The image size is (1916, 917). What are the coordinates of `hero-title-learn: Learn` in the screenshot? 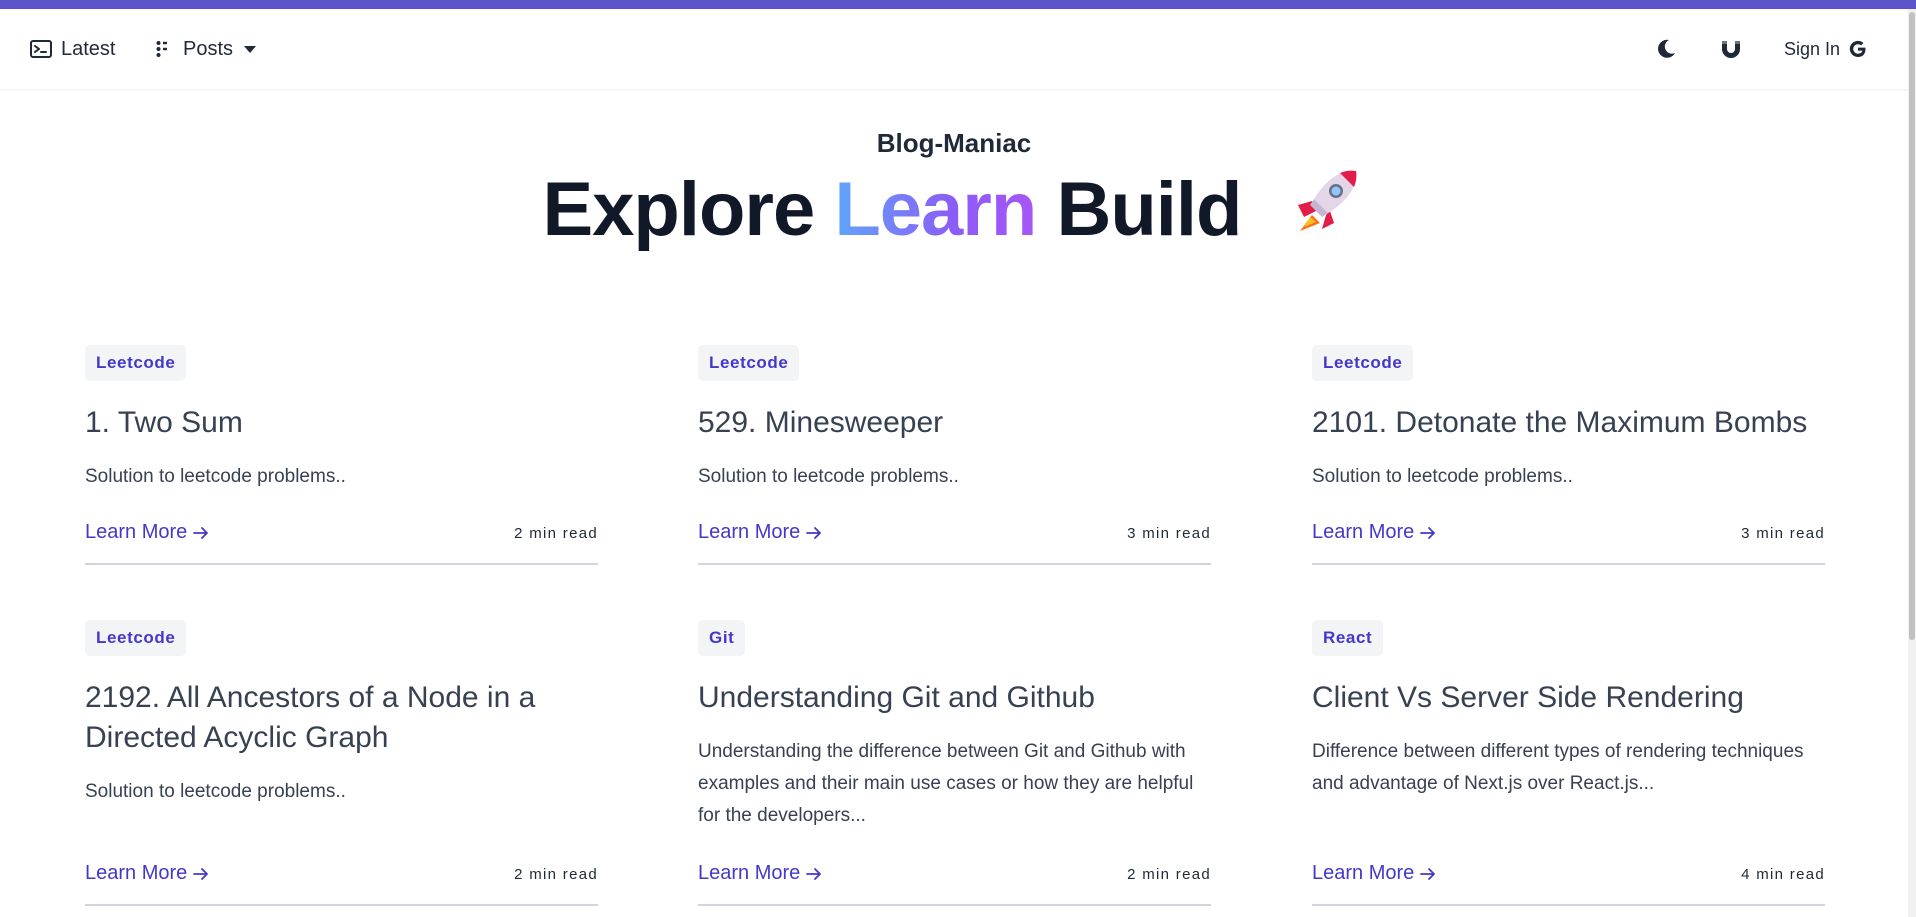 It's located at (935, 209).